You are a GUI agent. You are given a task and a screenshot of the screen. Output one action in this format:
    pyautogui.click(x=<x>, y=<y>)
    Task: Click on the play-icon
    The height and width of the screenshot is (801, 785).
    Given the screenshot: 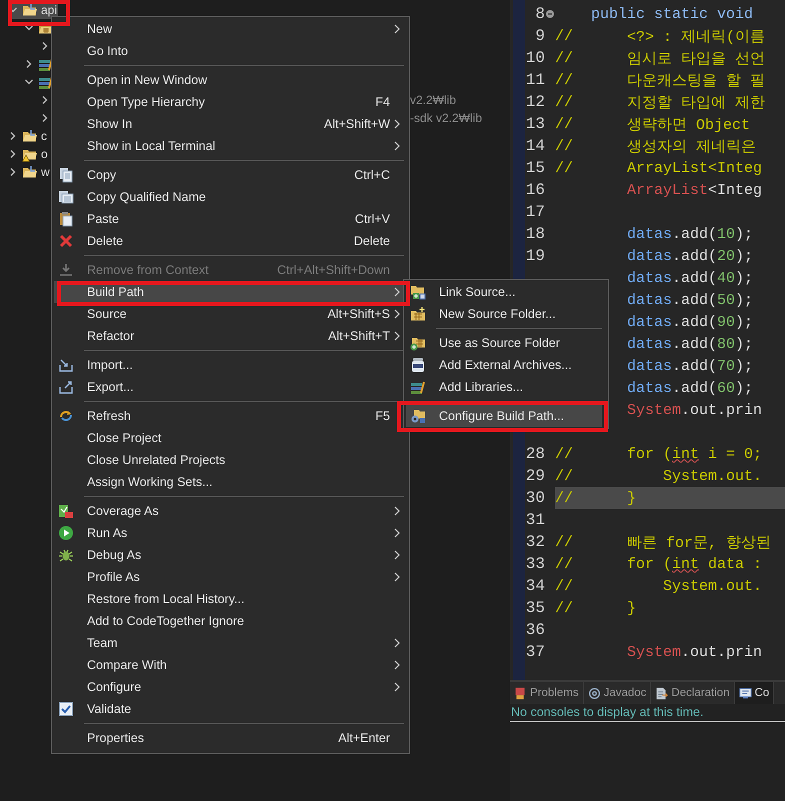 What is the action you would take?
    pyautogui.click(x=66, y=533)
    